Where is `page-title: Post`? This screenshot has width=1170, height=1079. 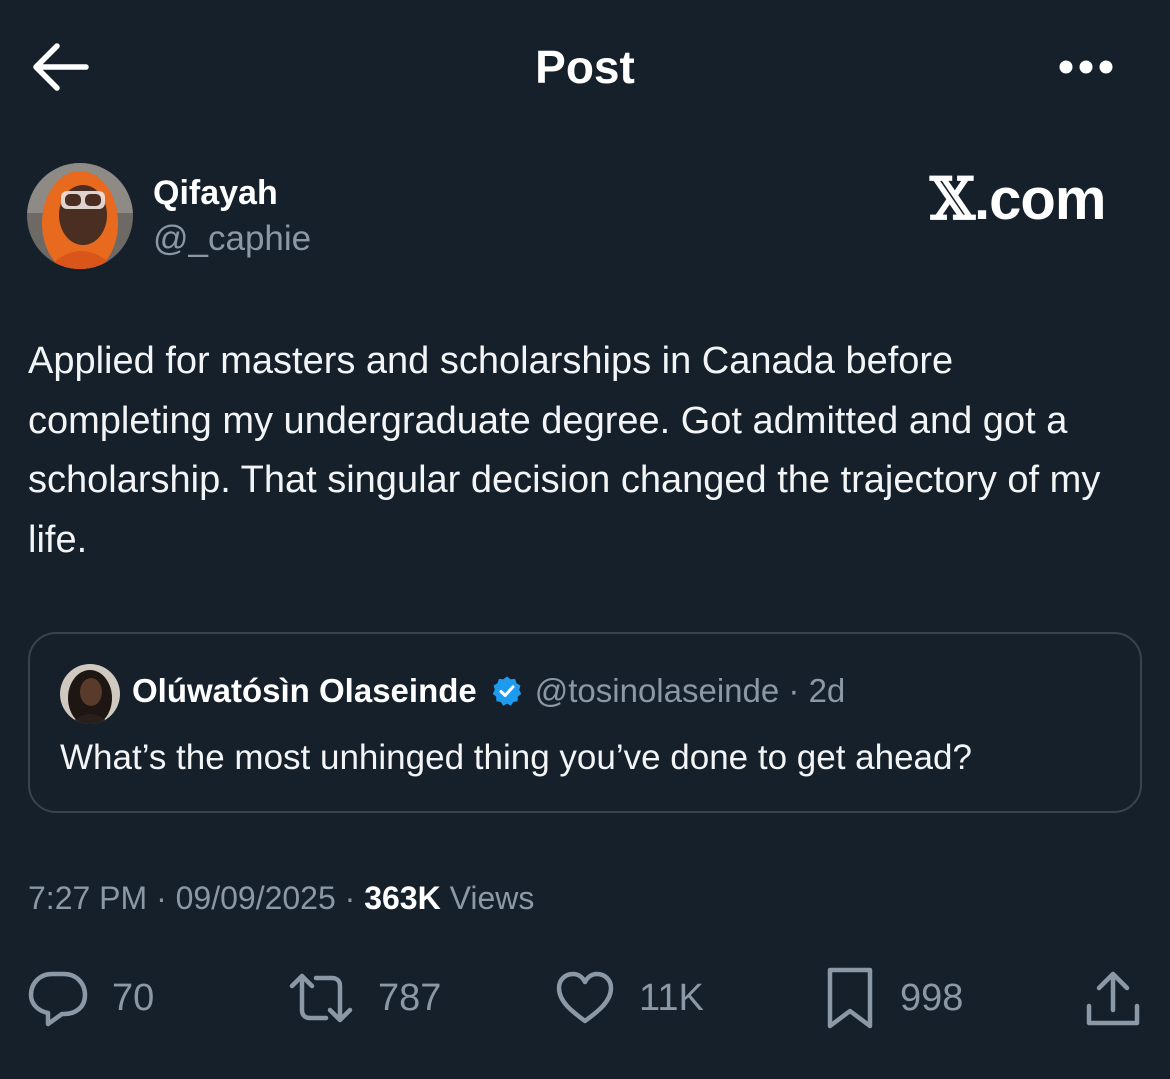
page-title: Post is located at coordinates (585, 67).